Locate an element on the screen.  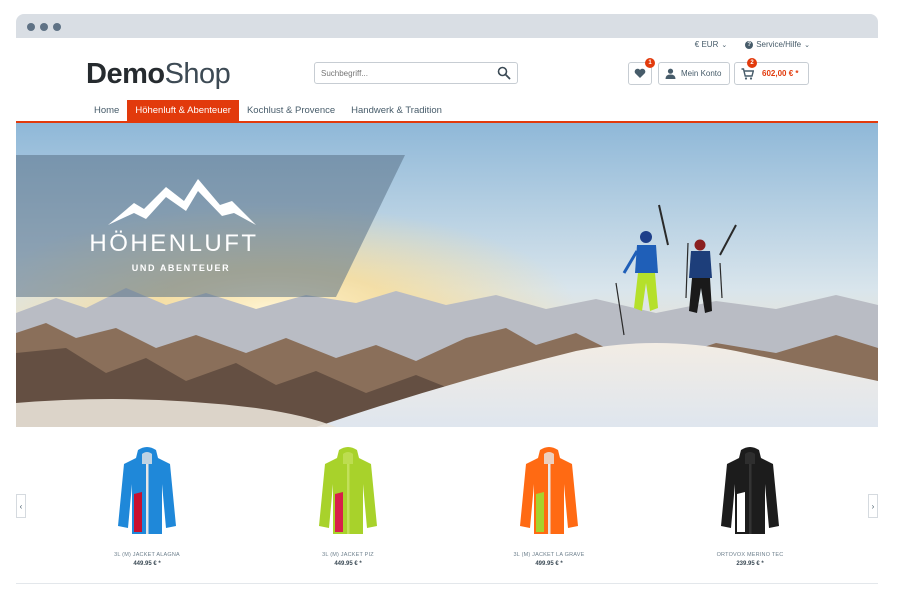
nav-item-home: Home is located at coordinates (106, 111).